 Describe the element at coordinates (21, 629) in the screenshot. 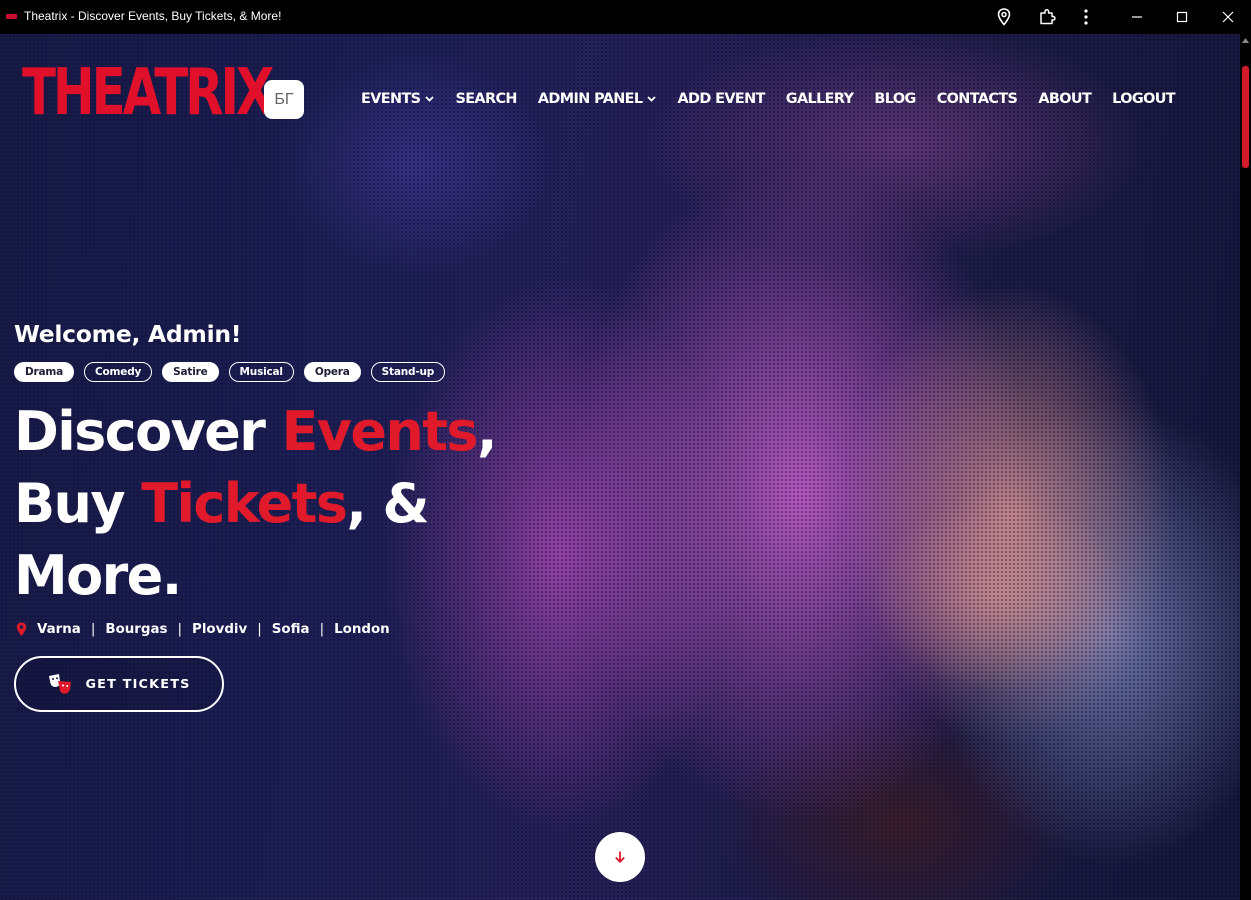

I see `map-pin-icon` at that location.